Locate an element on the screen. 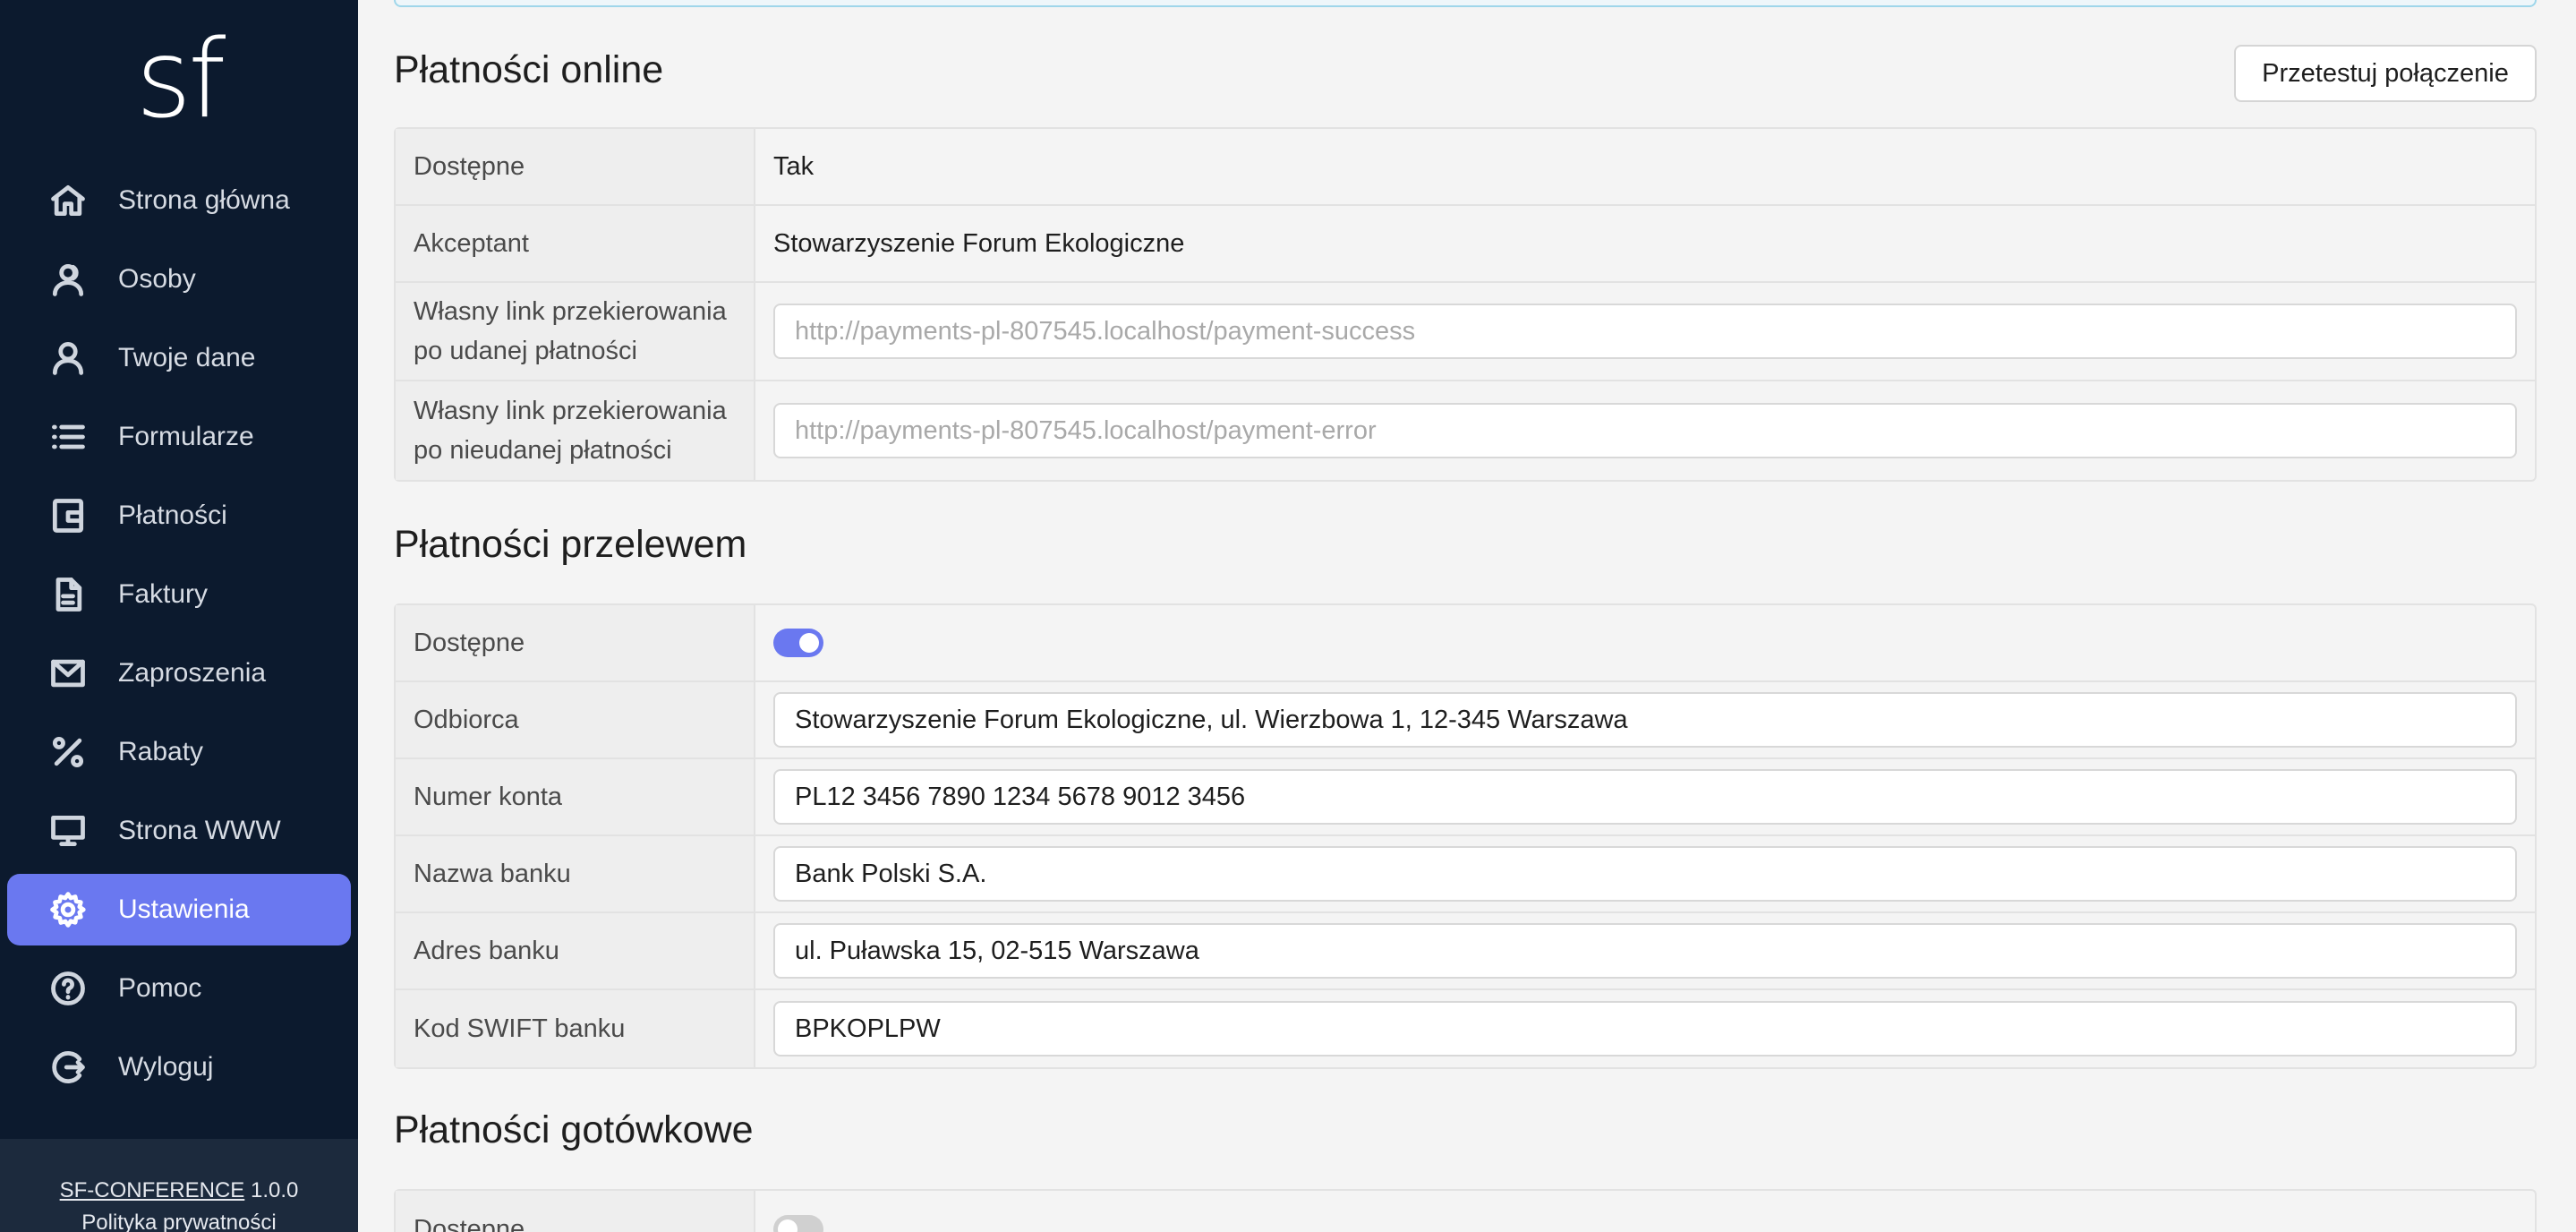 Image resolution: width=2576 pixels, height=1232 pixels. row-value: PL12 3456 7890 1234 5678 9012 3456 is located at coordinates (1645, 796).